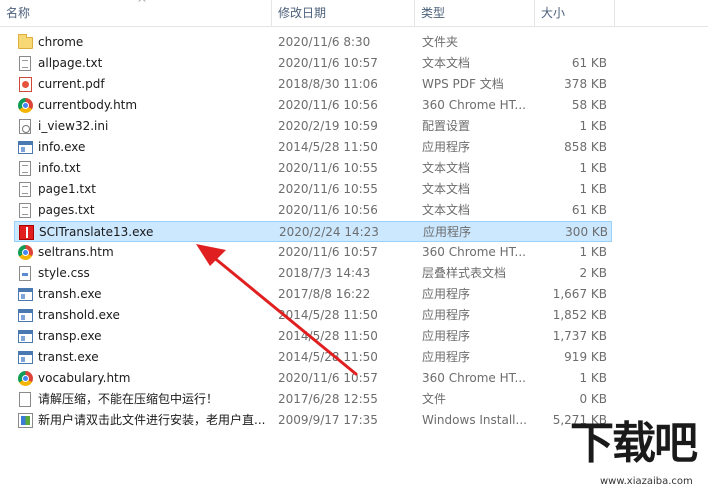 The image size is (708, 500). I want to click on file-row: pages.txt 2020/11/6 10:56 文本文档 61 KB, so click(313, 210).